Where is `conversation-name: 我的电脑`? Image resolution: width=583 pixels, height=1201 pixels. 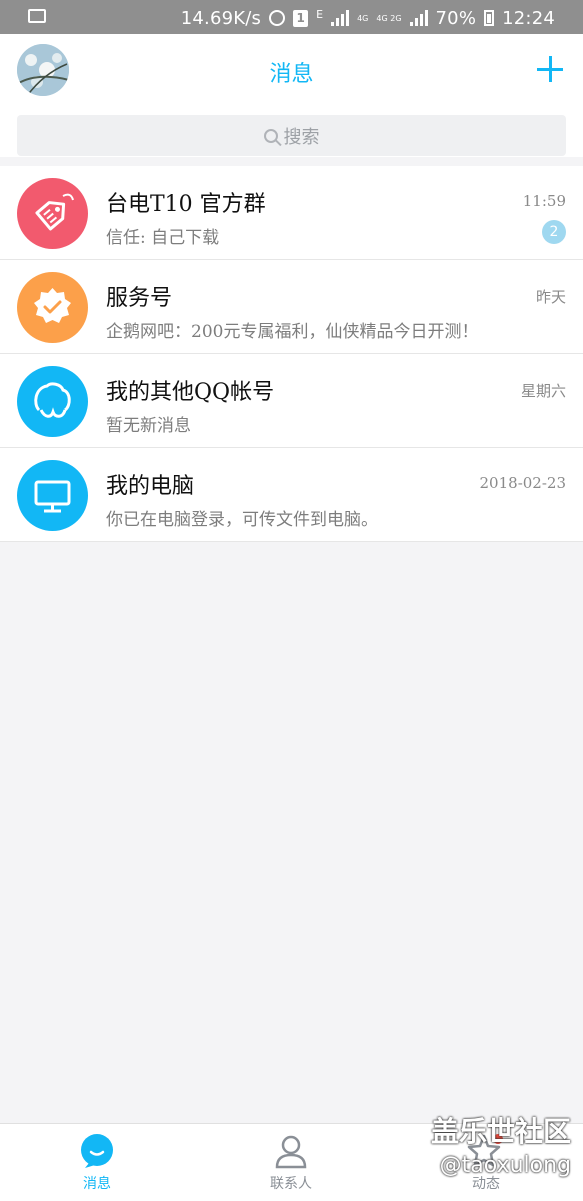
conversation-name: 我的电脑 is located at coordinates (150, 486).